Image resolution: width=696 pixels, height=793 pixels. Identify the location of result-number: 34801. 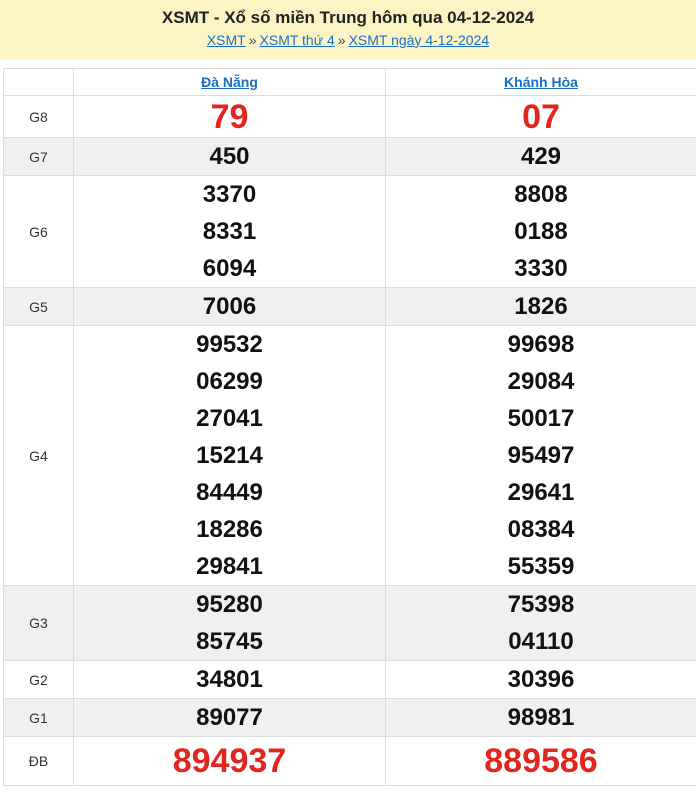
(229, 679).